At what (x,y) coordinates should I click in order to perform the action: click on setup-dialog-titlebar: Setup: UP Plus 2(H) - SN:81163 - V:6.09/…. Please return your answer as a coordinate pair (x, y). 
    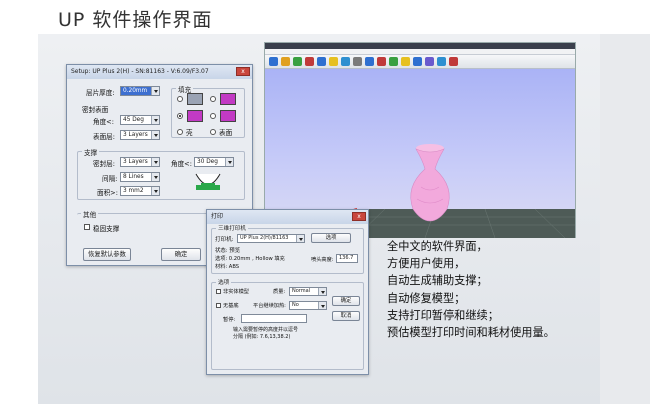
    Looking at the image, I should click on (159, 72).